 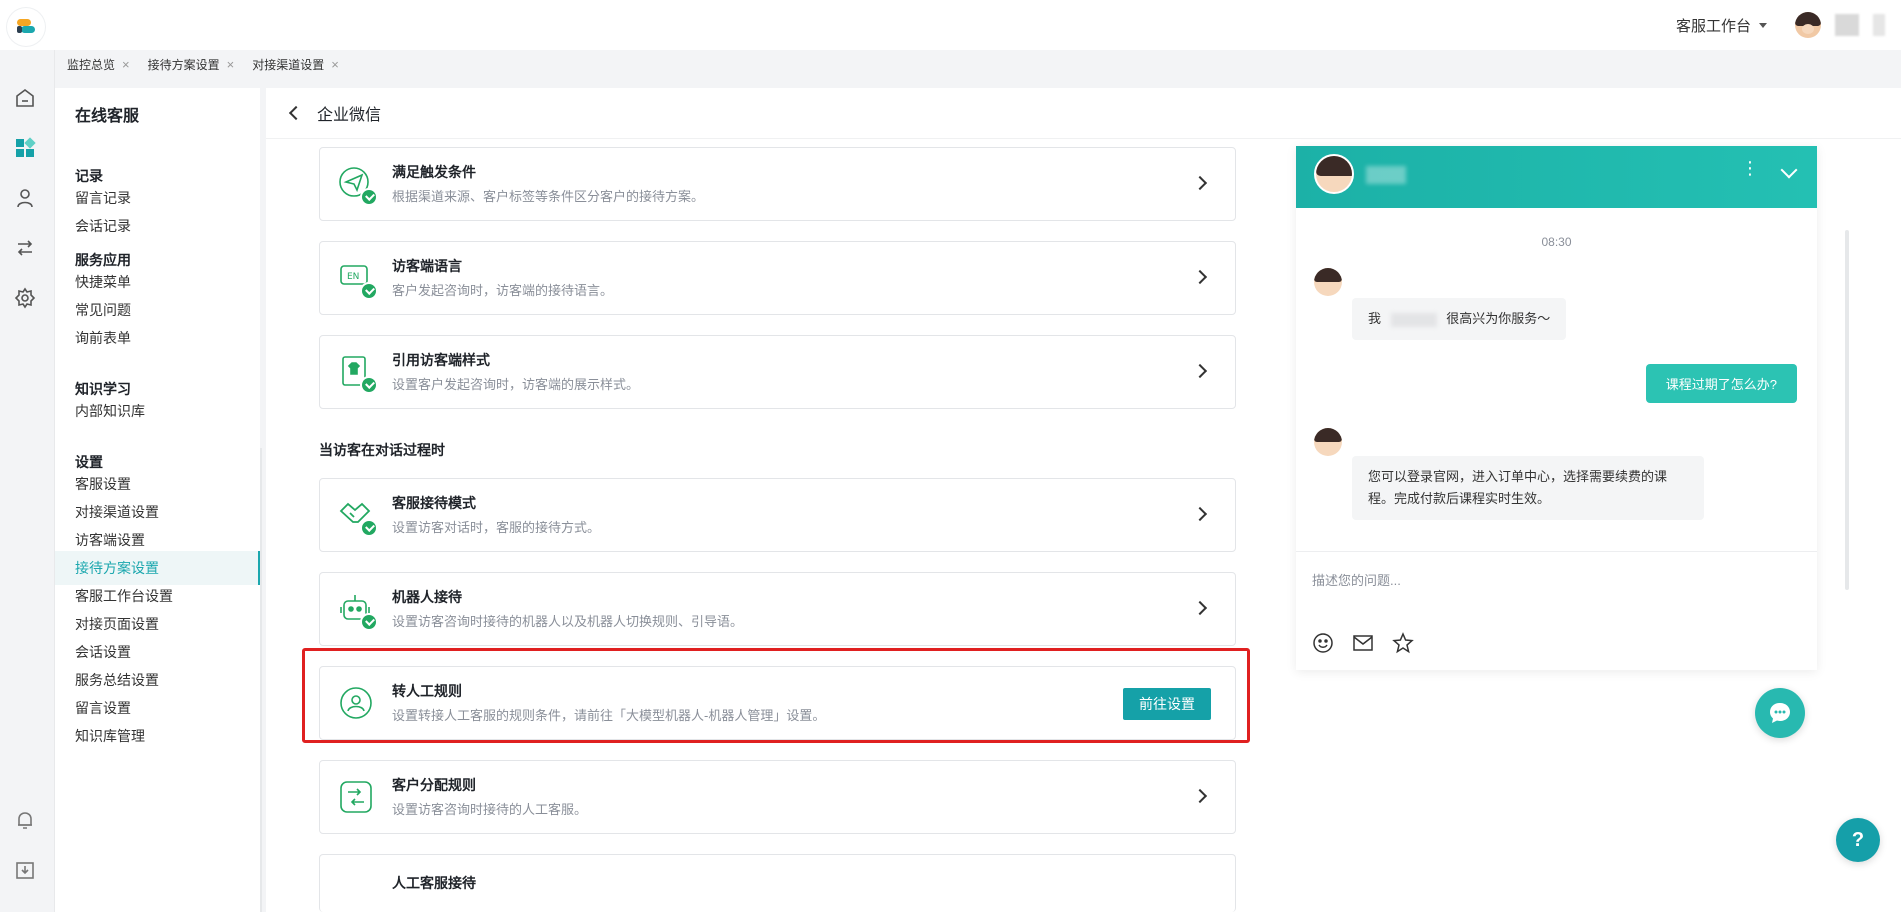 What do you see at coordinates (356, 797) in the screenshot?
I see `assign-icon` at bounding box center [356, 797].